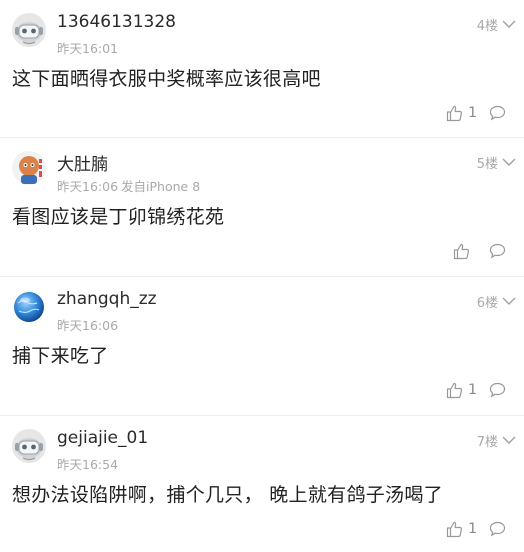 This screenshot has height=552, width=524. I want to click on comment-meta: 昨天16:54, so click(89, 463).